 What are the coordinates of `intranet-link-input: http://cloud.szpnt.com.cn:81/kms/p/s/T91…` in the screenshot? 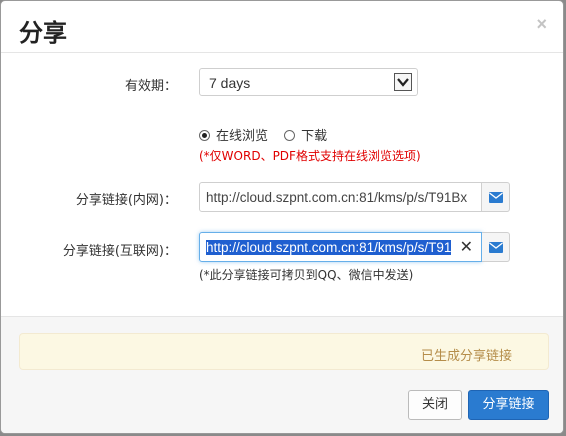 It's located at (340, 197).